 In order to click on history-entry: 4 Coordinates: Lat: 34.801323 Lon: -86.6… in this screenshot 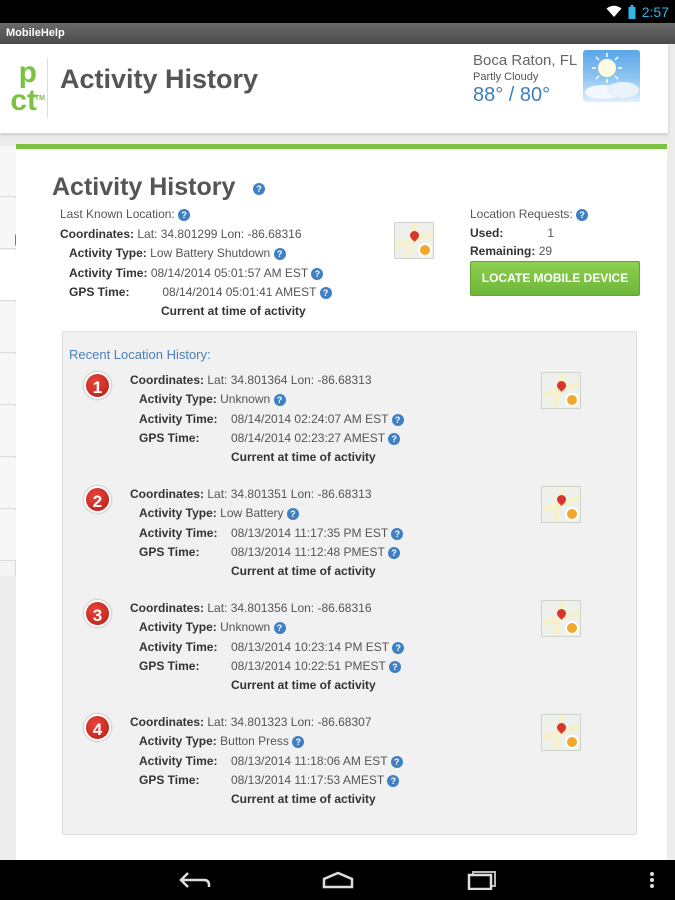, I will do `click(350, 769)`.